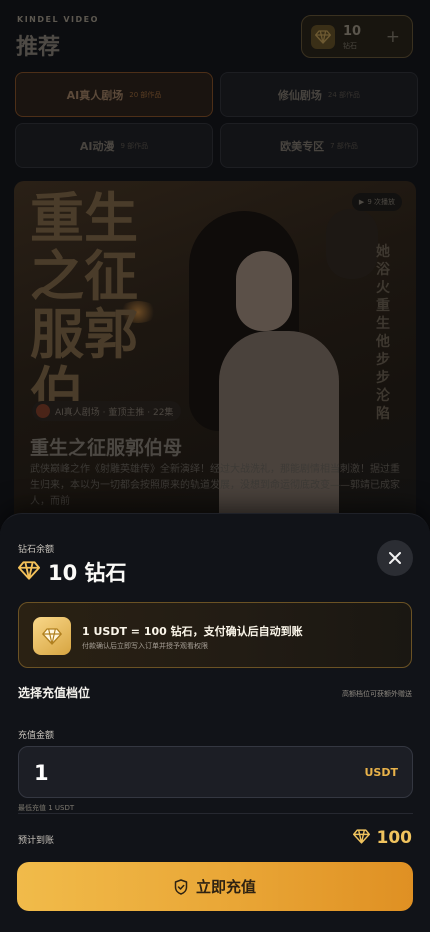 Image resolution: width=430 pixels, height=932 pixels. What do you see at coordinates (181, 886) in the screenshot?
I see `shield-icon` at bounding box center [181, 886].